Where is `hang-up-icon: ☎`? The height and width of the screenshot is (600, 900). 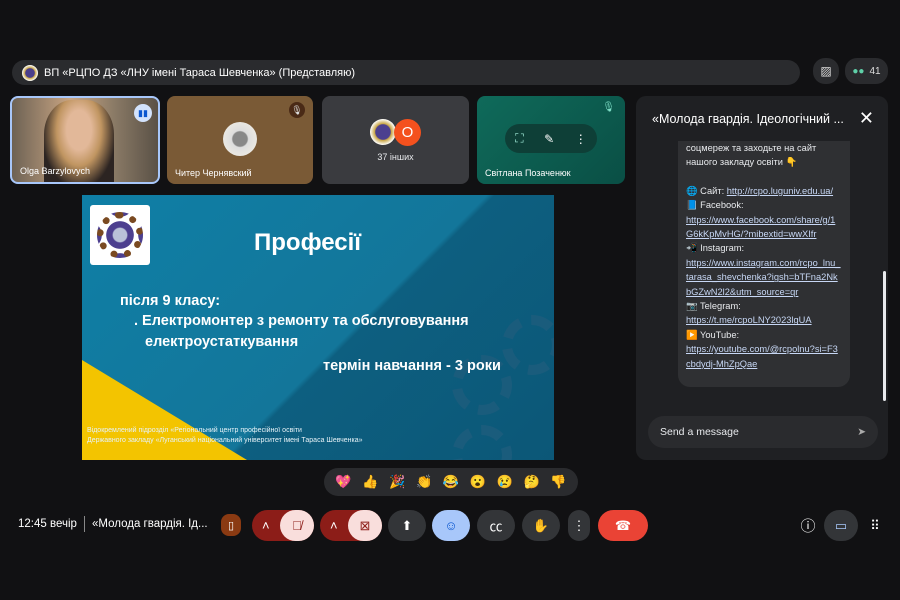
hang-up-icon: ☎ is located at coordinates (623, 525).